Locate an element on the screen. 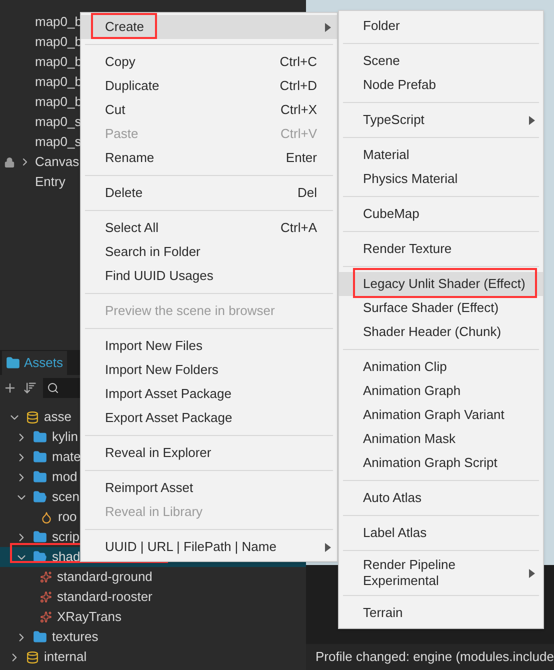 Image resolution: width=554 pixels, height=670 pixels. tree-label: standard-ground is located at coordinates (104, 577).